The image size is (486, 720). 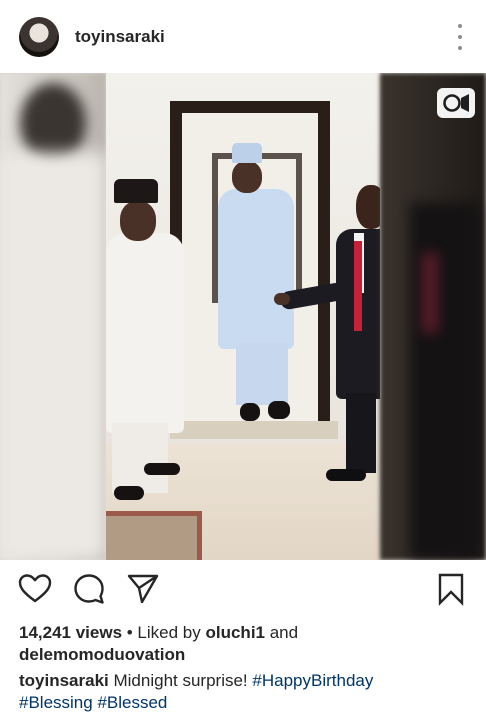 I want to click on blurred-person-body, so click(x=53, y=356).